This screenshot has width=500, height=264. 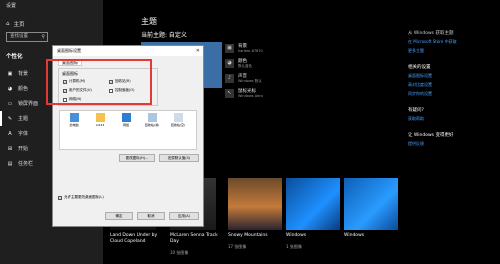 I want to click on related-heading: 相关的设置, so click(x=419, y=67).